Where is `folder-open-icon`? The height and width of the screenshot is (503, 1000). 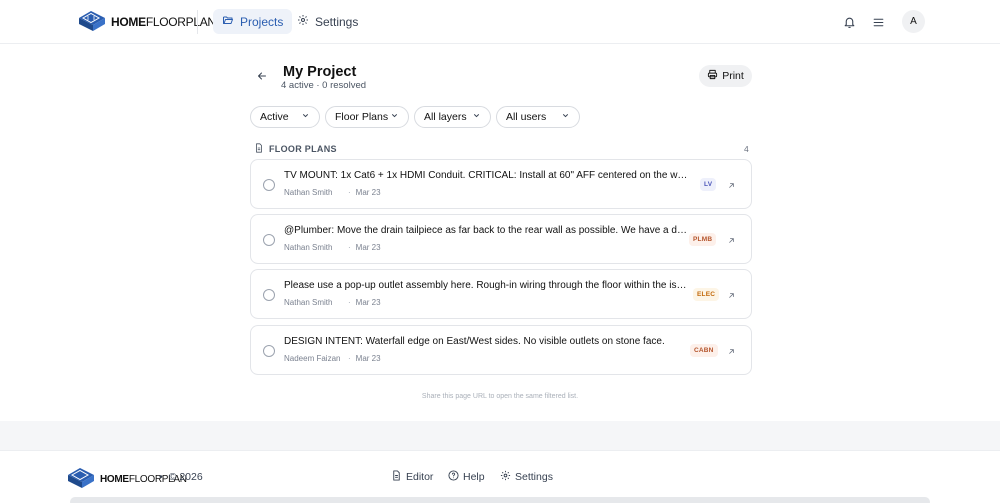
folder-open-icon is located at coordinates (228, 21).